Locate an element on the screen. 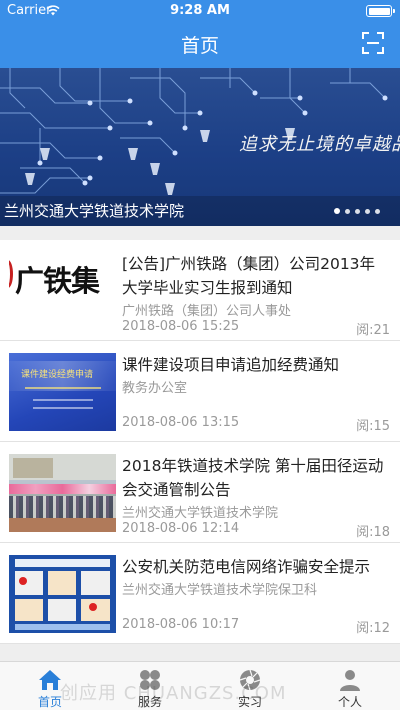 The height and width of the screenshot is (710, 400). news-source: 兰州交通大学铁道技术学院 is located at coordinates (200, 513).